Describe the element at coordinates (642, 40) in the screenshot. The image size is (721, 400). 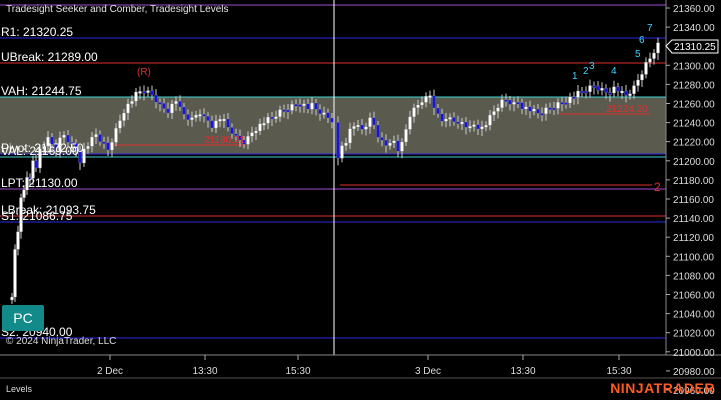
I see `seq-label-6: 6` at that location.